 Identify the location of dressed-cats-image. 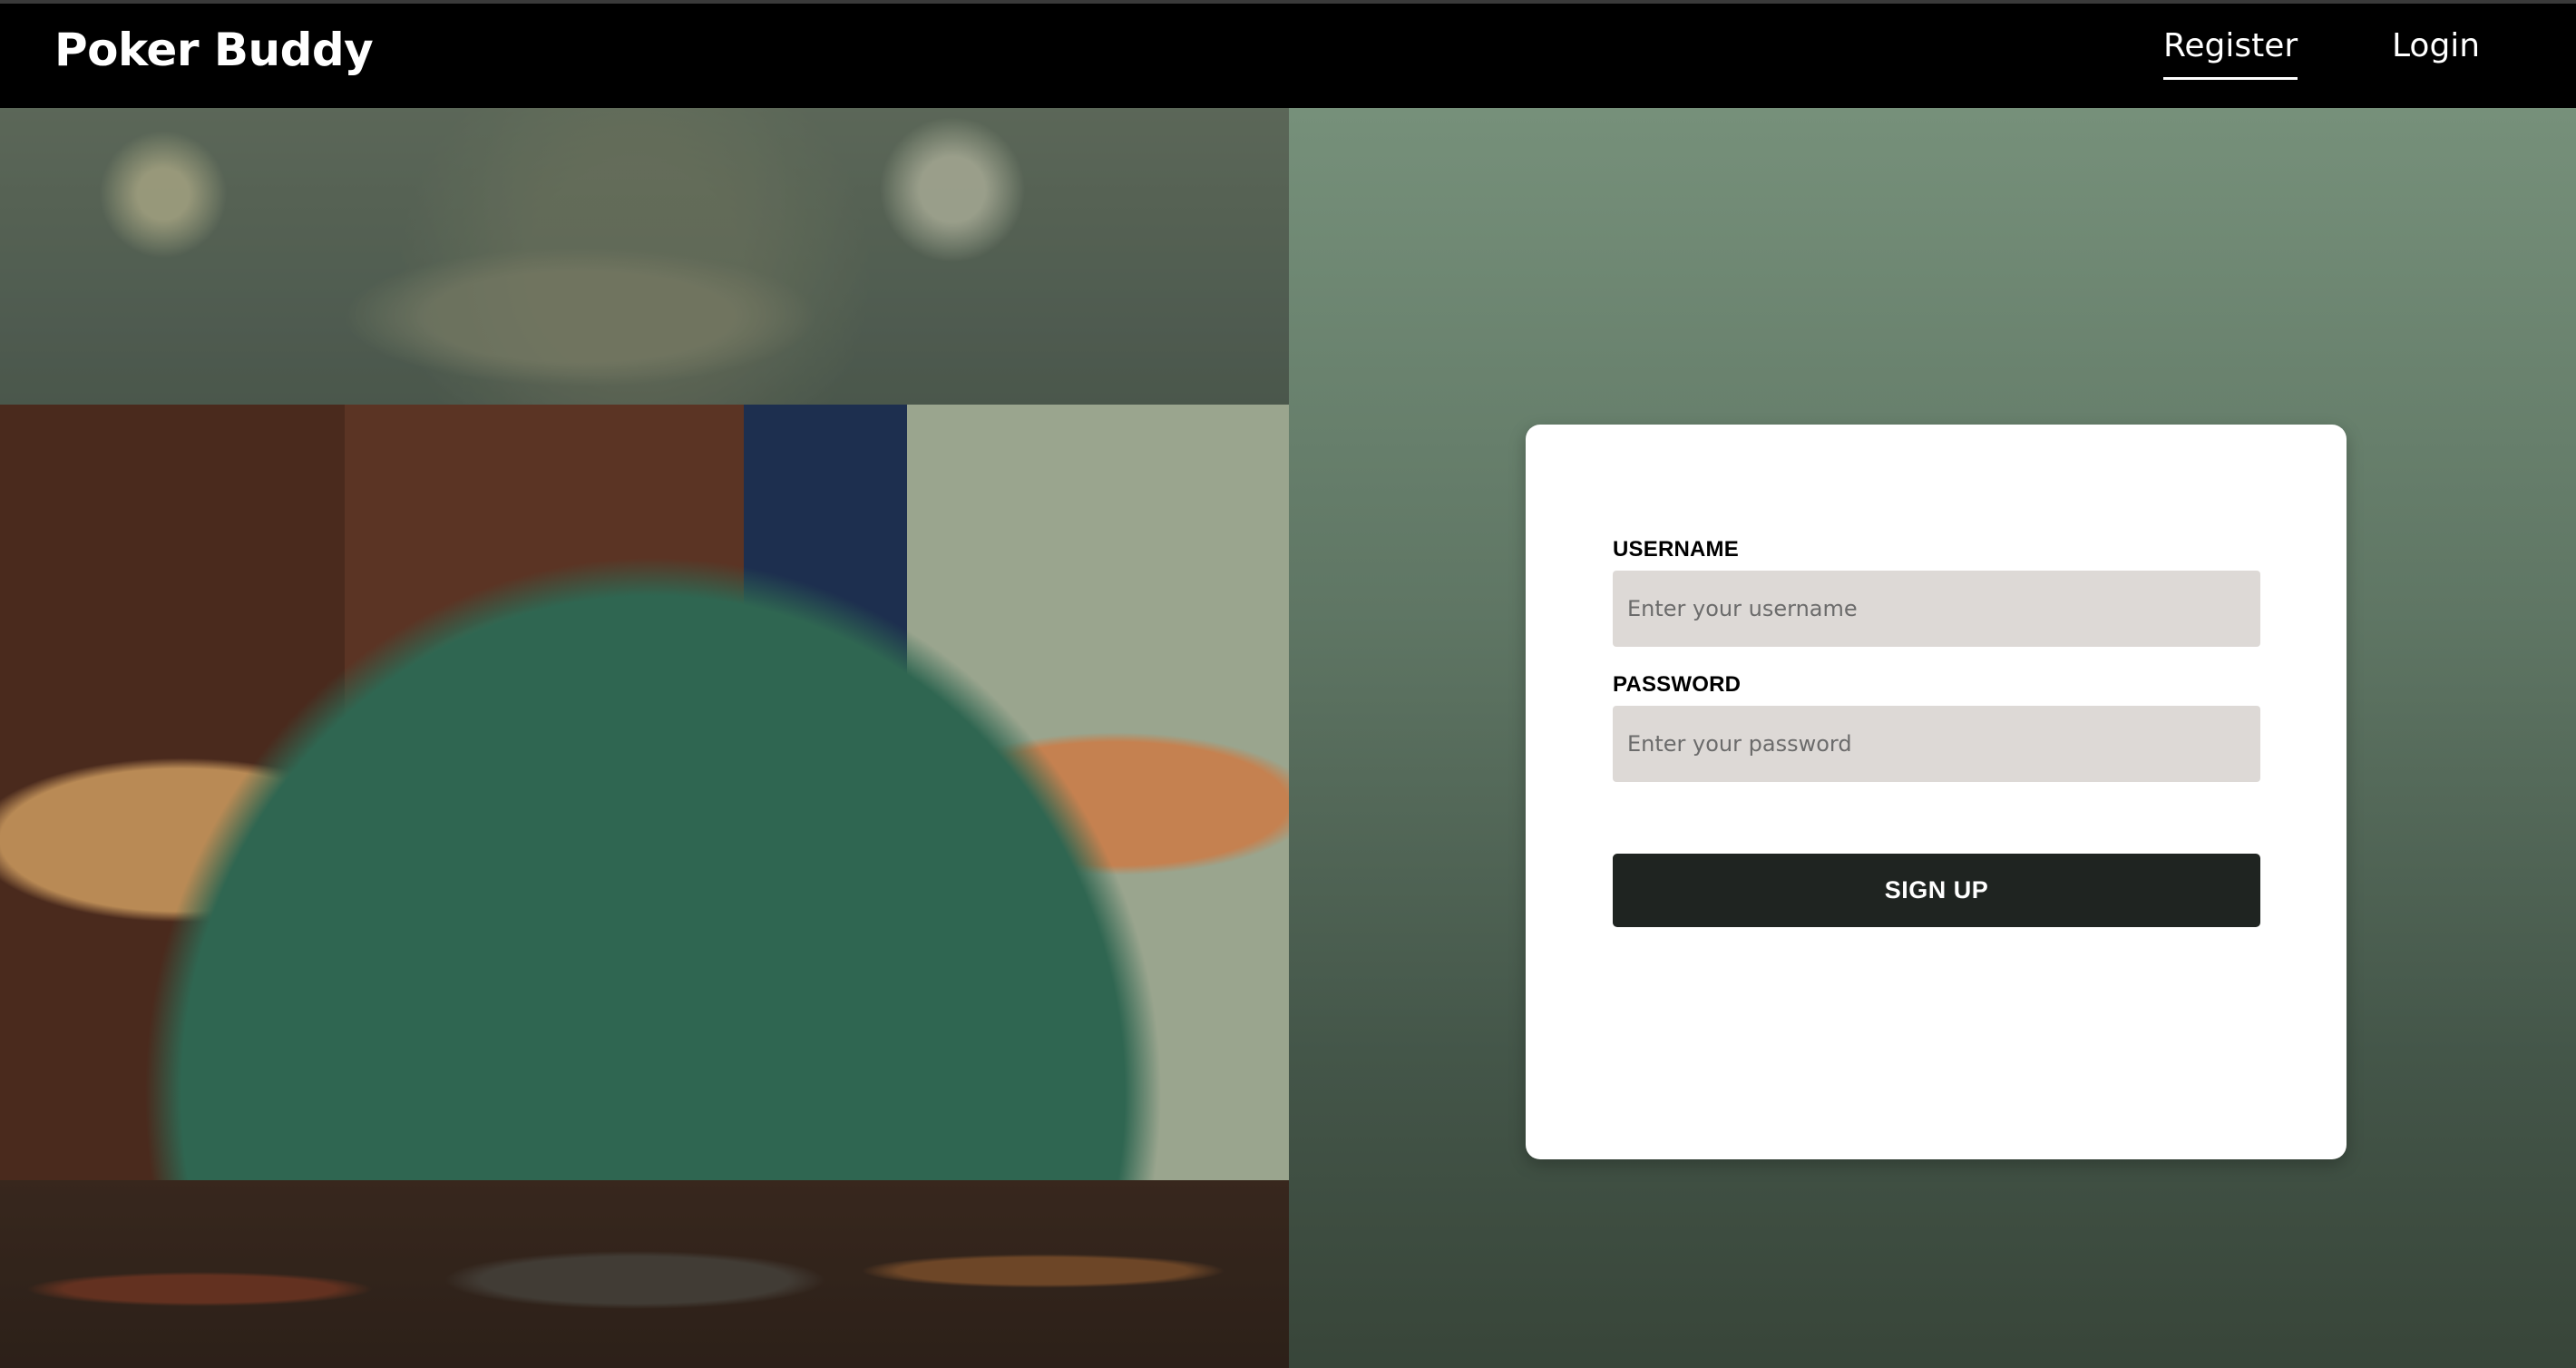
(644, 1274).